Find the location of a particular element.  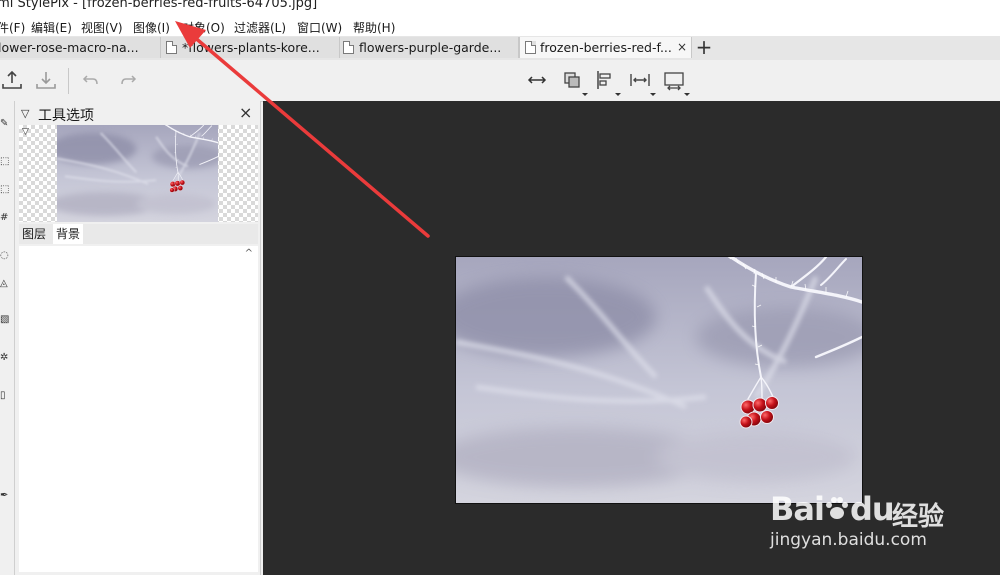

crop-tool-icon: # is located at coordinates (4, 218).